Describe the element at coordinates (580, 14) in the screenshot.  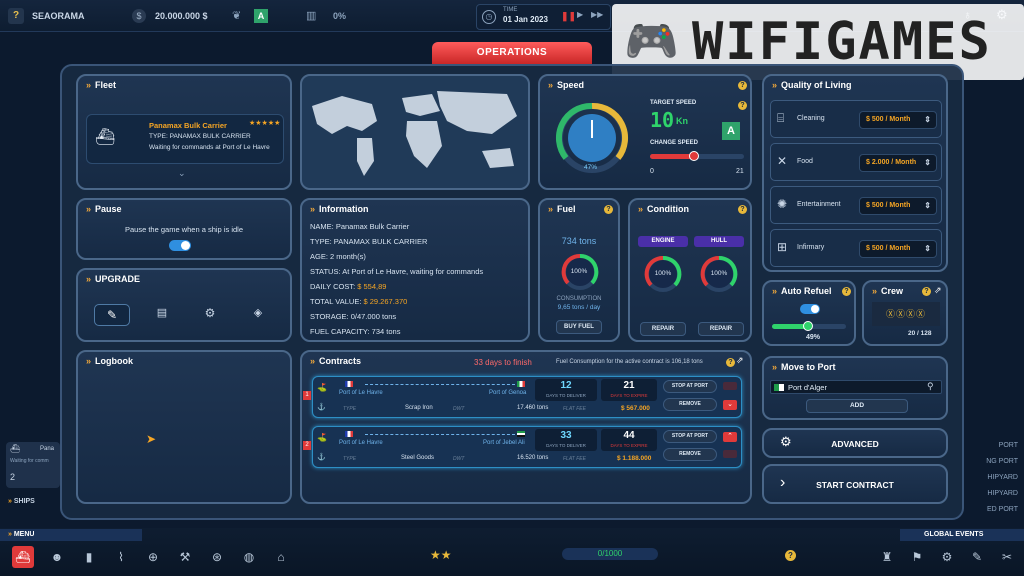
I see `speed-1-button: ▶` at that location.